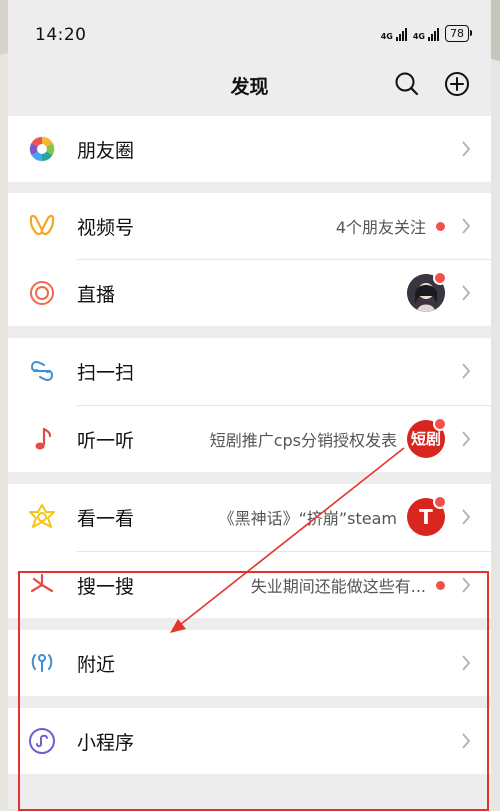 Image resolution: width=500 pixels, height=811 pixels. What do you see at coordinates (61, 35) in the screenshot?
I see `status-time: 14:20` at bounding box center [61, 35].